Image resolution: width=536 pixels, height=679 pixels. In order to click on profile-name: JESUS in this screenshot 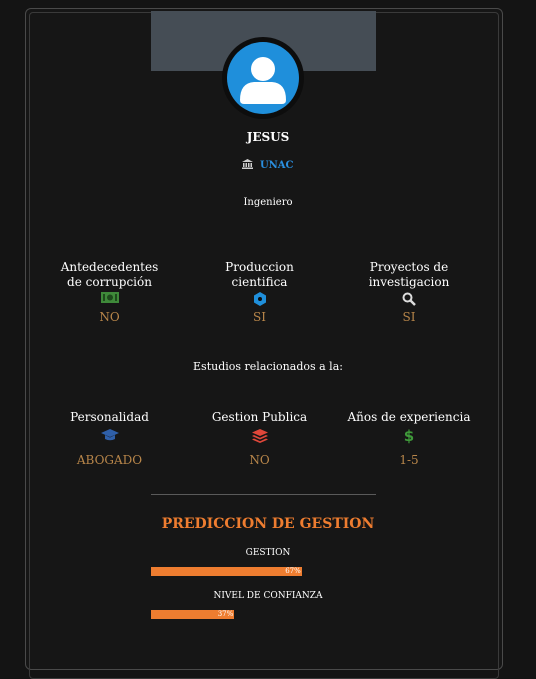, I will do `click(268, 137)`.